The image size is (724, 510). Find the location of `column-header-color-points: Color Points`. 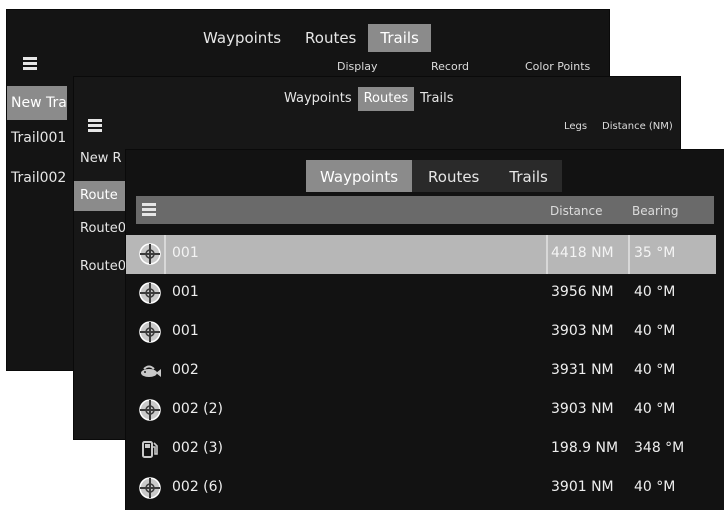

column-header-color-points: Color Points is located at coordinates (558, 66).